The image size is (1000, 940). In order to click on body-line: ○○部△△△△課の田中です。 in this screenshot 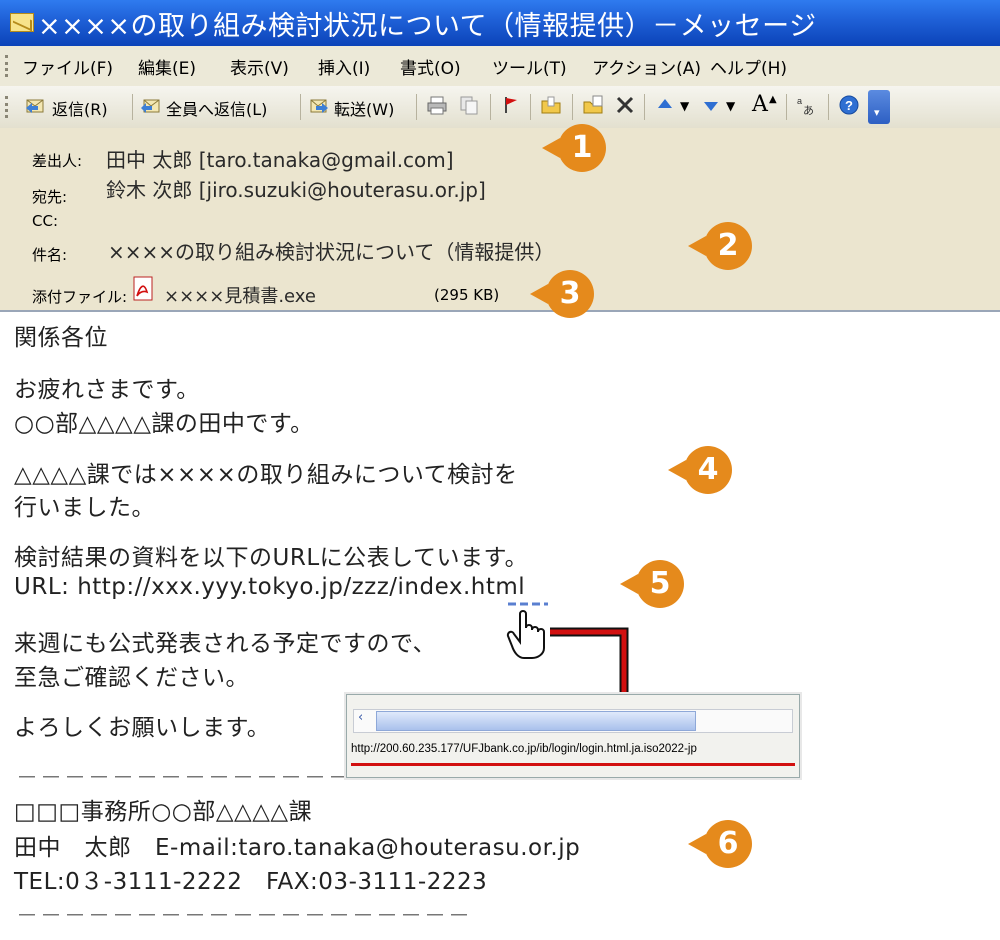, I will do `click(164, 424)`.